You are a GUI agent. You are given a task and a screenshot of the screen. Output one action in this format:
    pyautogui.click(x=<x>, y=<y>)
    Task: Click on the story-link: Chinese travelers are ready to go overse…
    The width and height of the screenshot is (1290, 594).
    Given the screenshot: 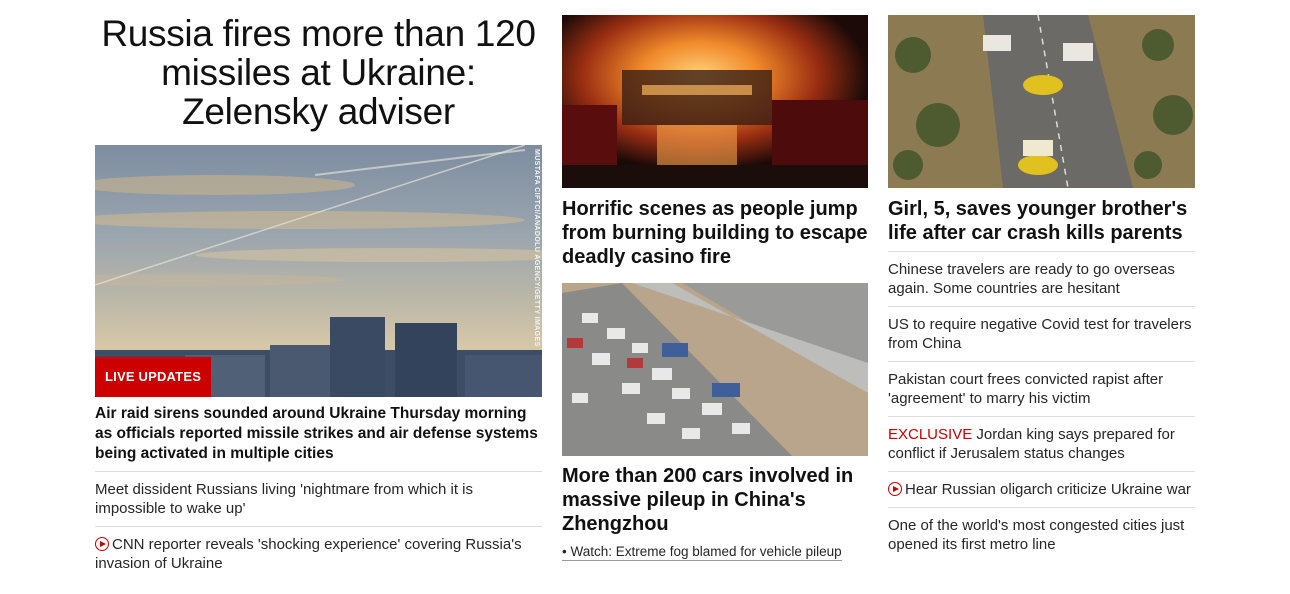 What is the action you would take?
    pyautogui.click(x=1031, y=279)
    